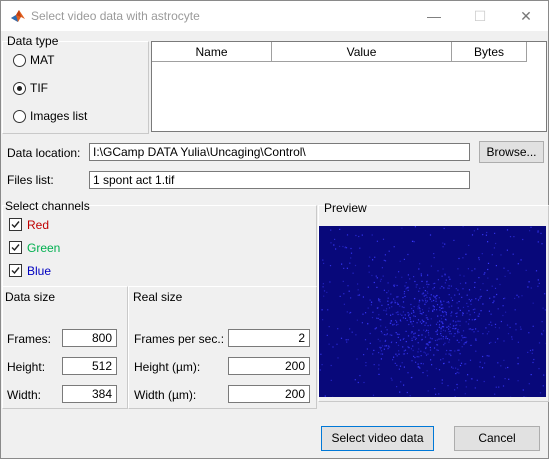 The height and width of the screenshot is (459, 549). Describe the element at coordinates (89, 366) in the screenshot. I see `height-input: 512` at that location.